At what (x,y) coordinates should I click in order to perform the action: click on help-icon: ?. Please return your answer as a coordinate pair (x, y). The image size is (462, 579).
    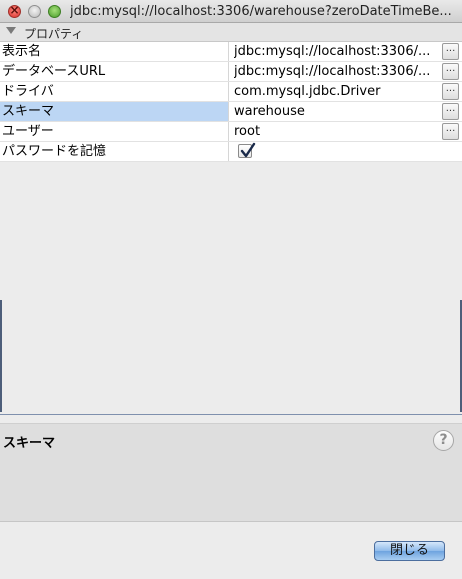
    Looking at the image, I should click on (443, 440).